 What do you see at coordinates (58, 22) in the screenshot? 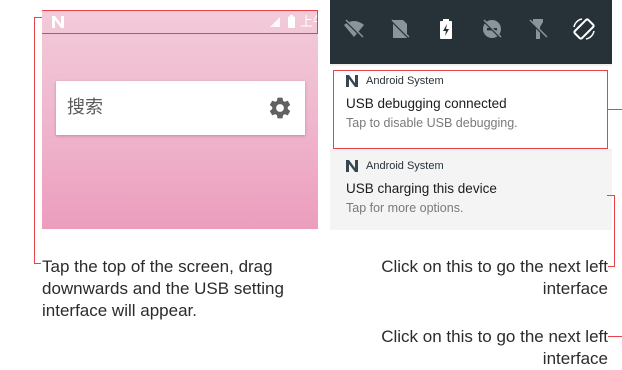
I see `android-n-icon` at bounding box center [58, 22].